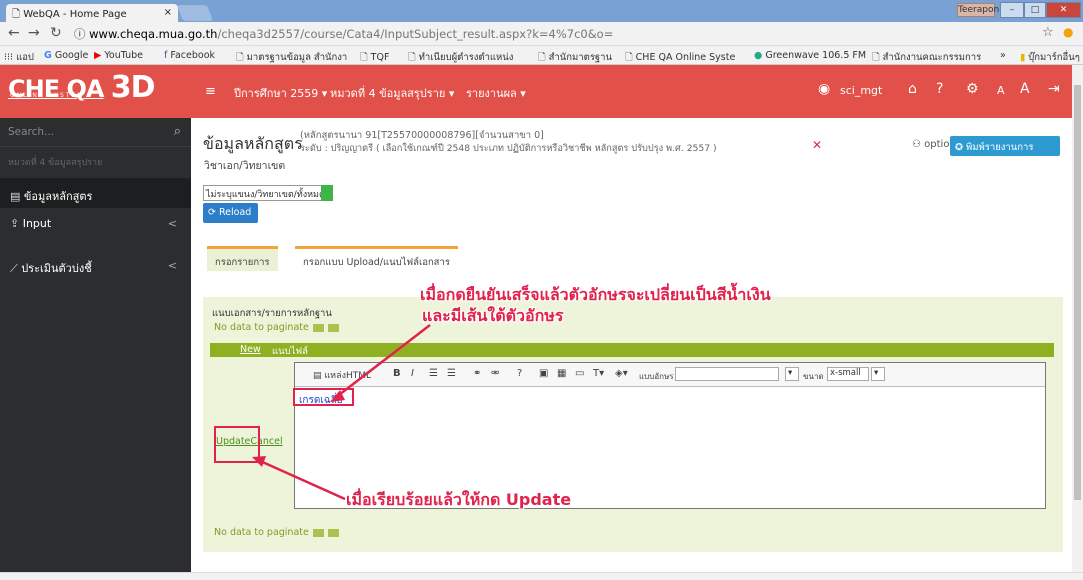 The height and width of the screenshot is (580, 1083). I want to click on browser-tab: 🗋 WebQA - Home Page ×, so click(92, 13).